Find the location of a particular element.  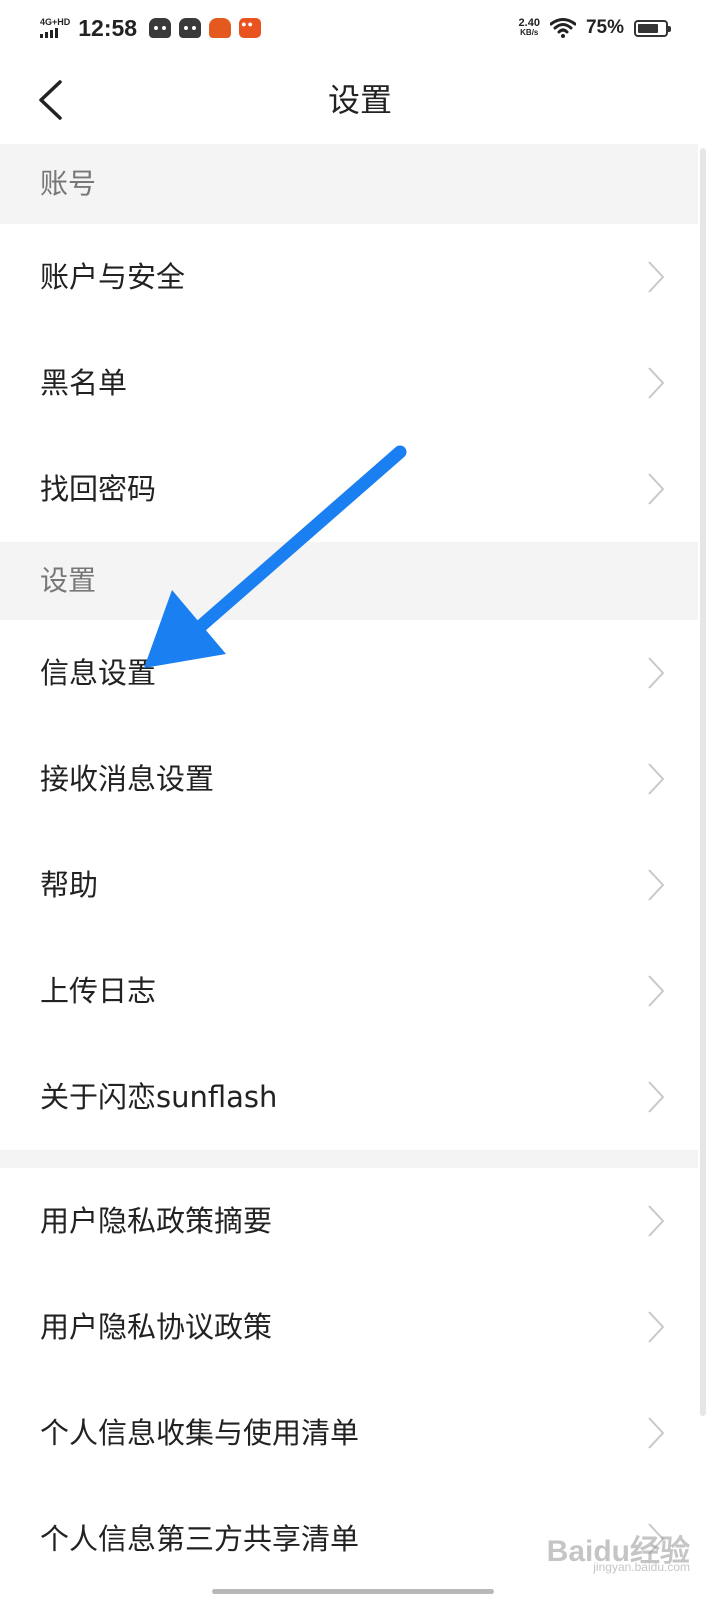

home-indicator is located at coordinates (353, 1591).